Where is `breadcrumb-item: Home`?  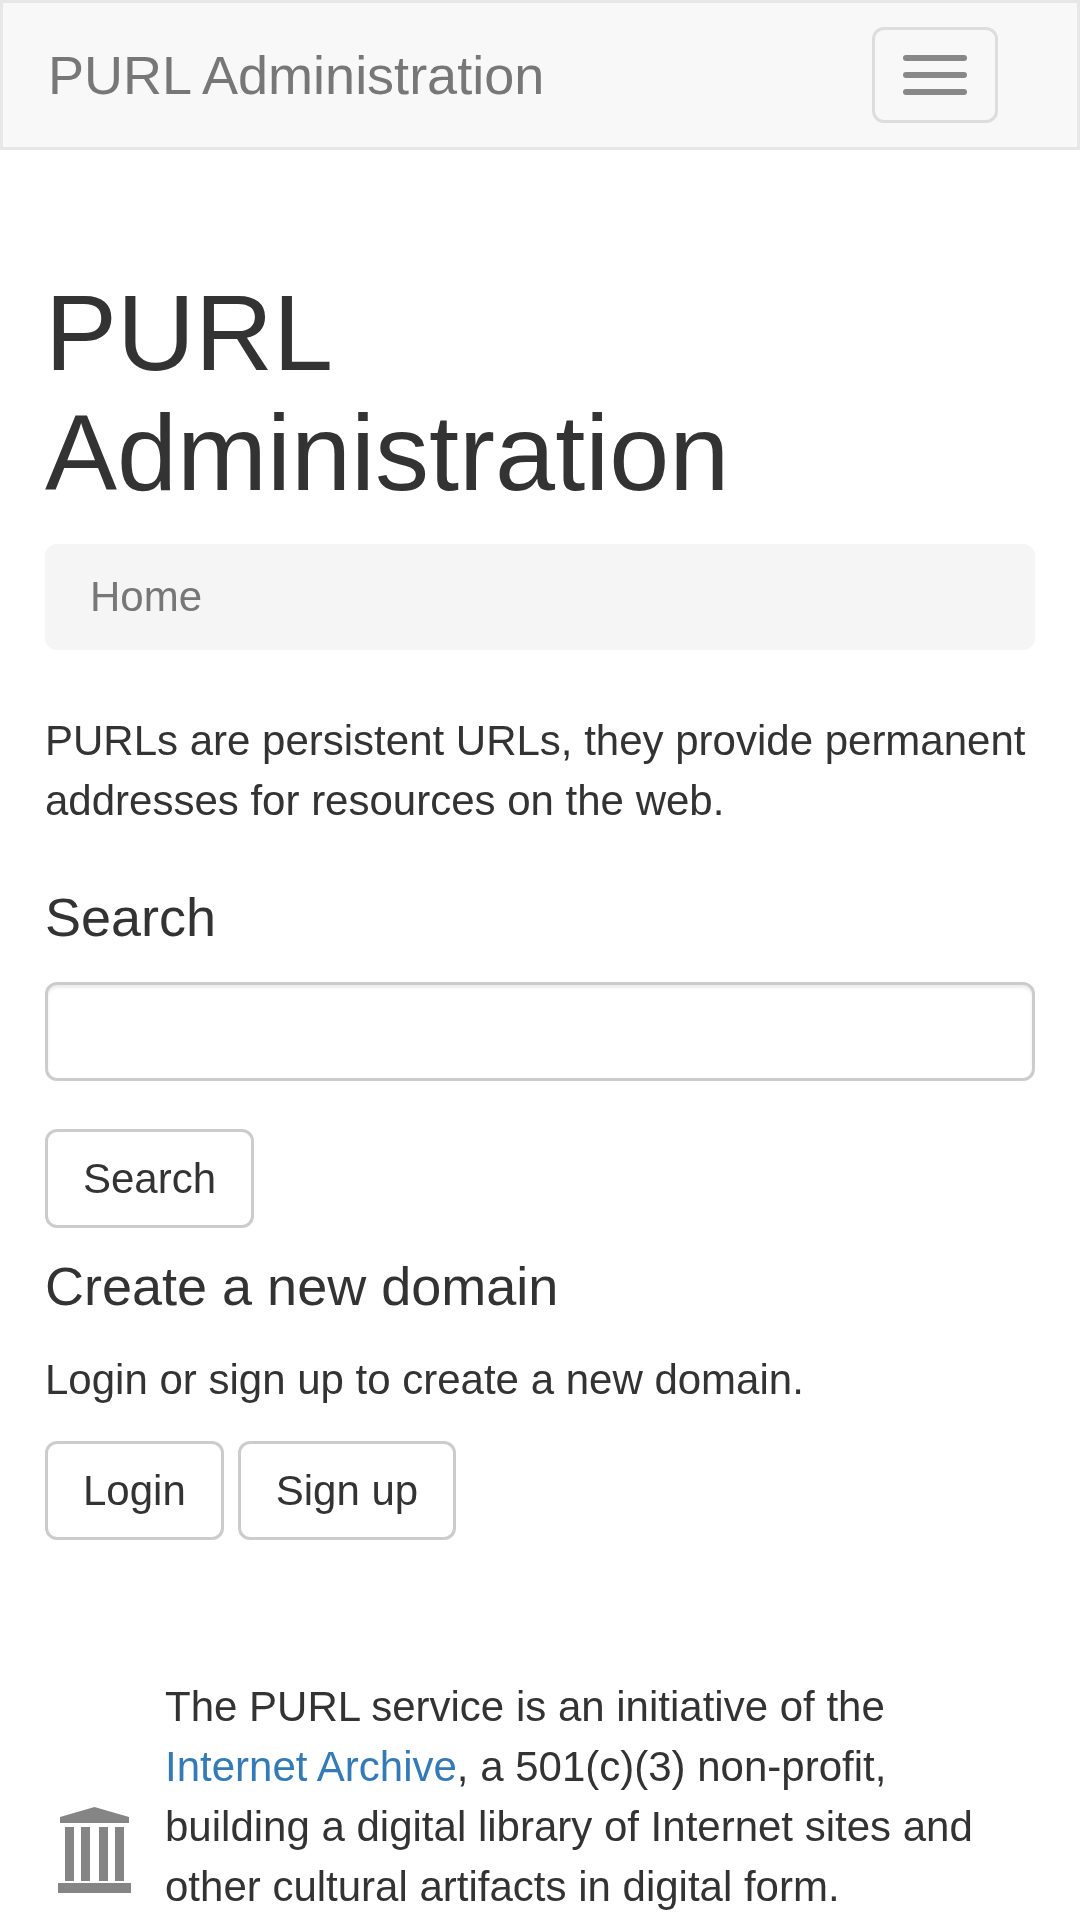 breadcrumb-item: Home is located at coordinates (146, 597).